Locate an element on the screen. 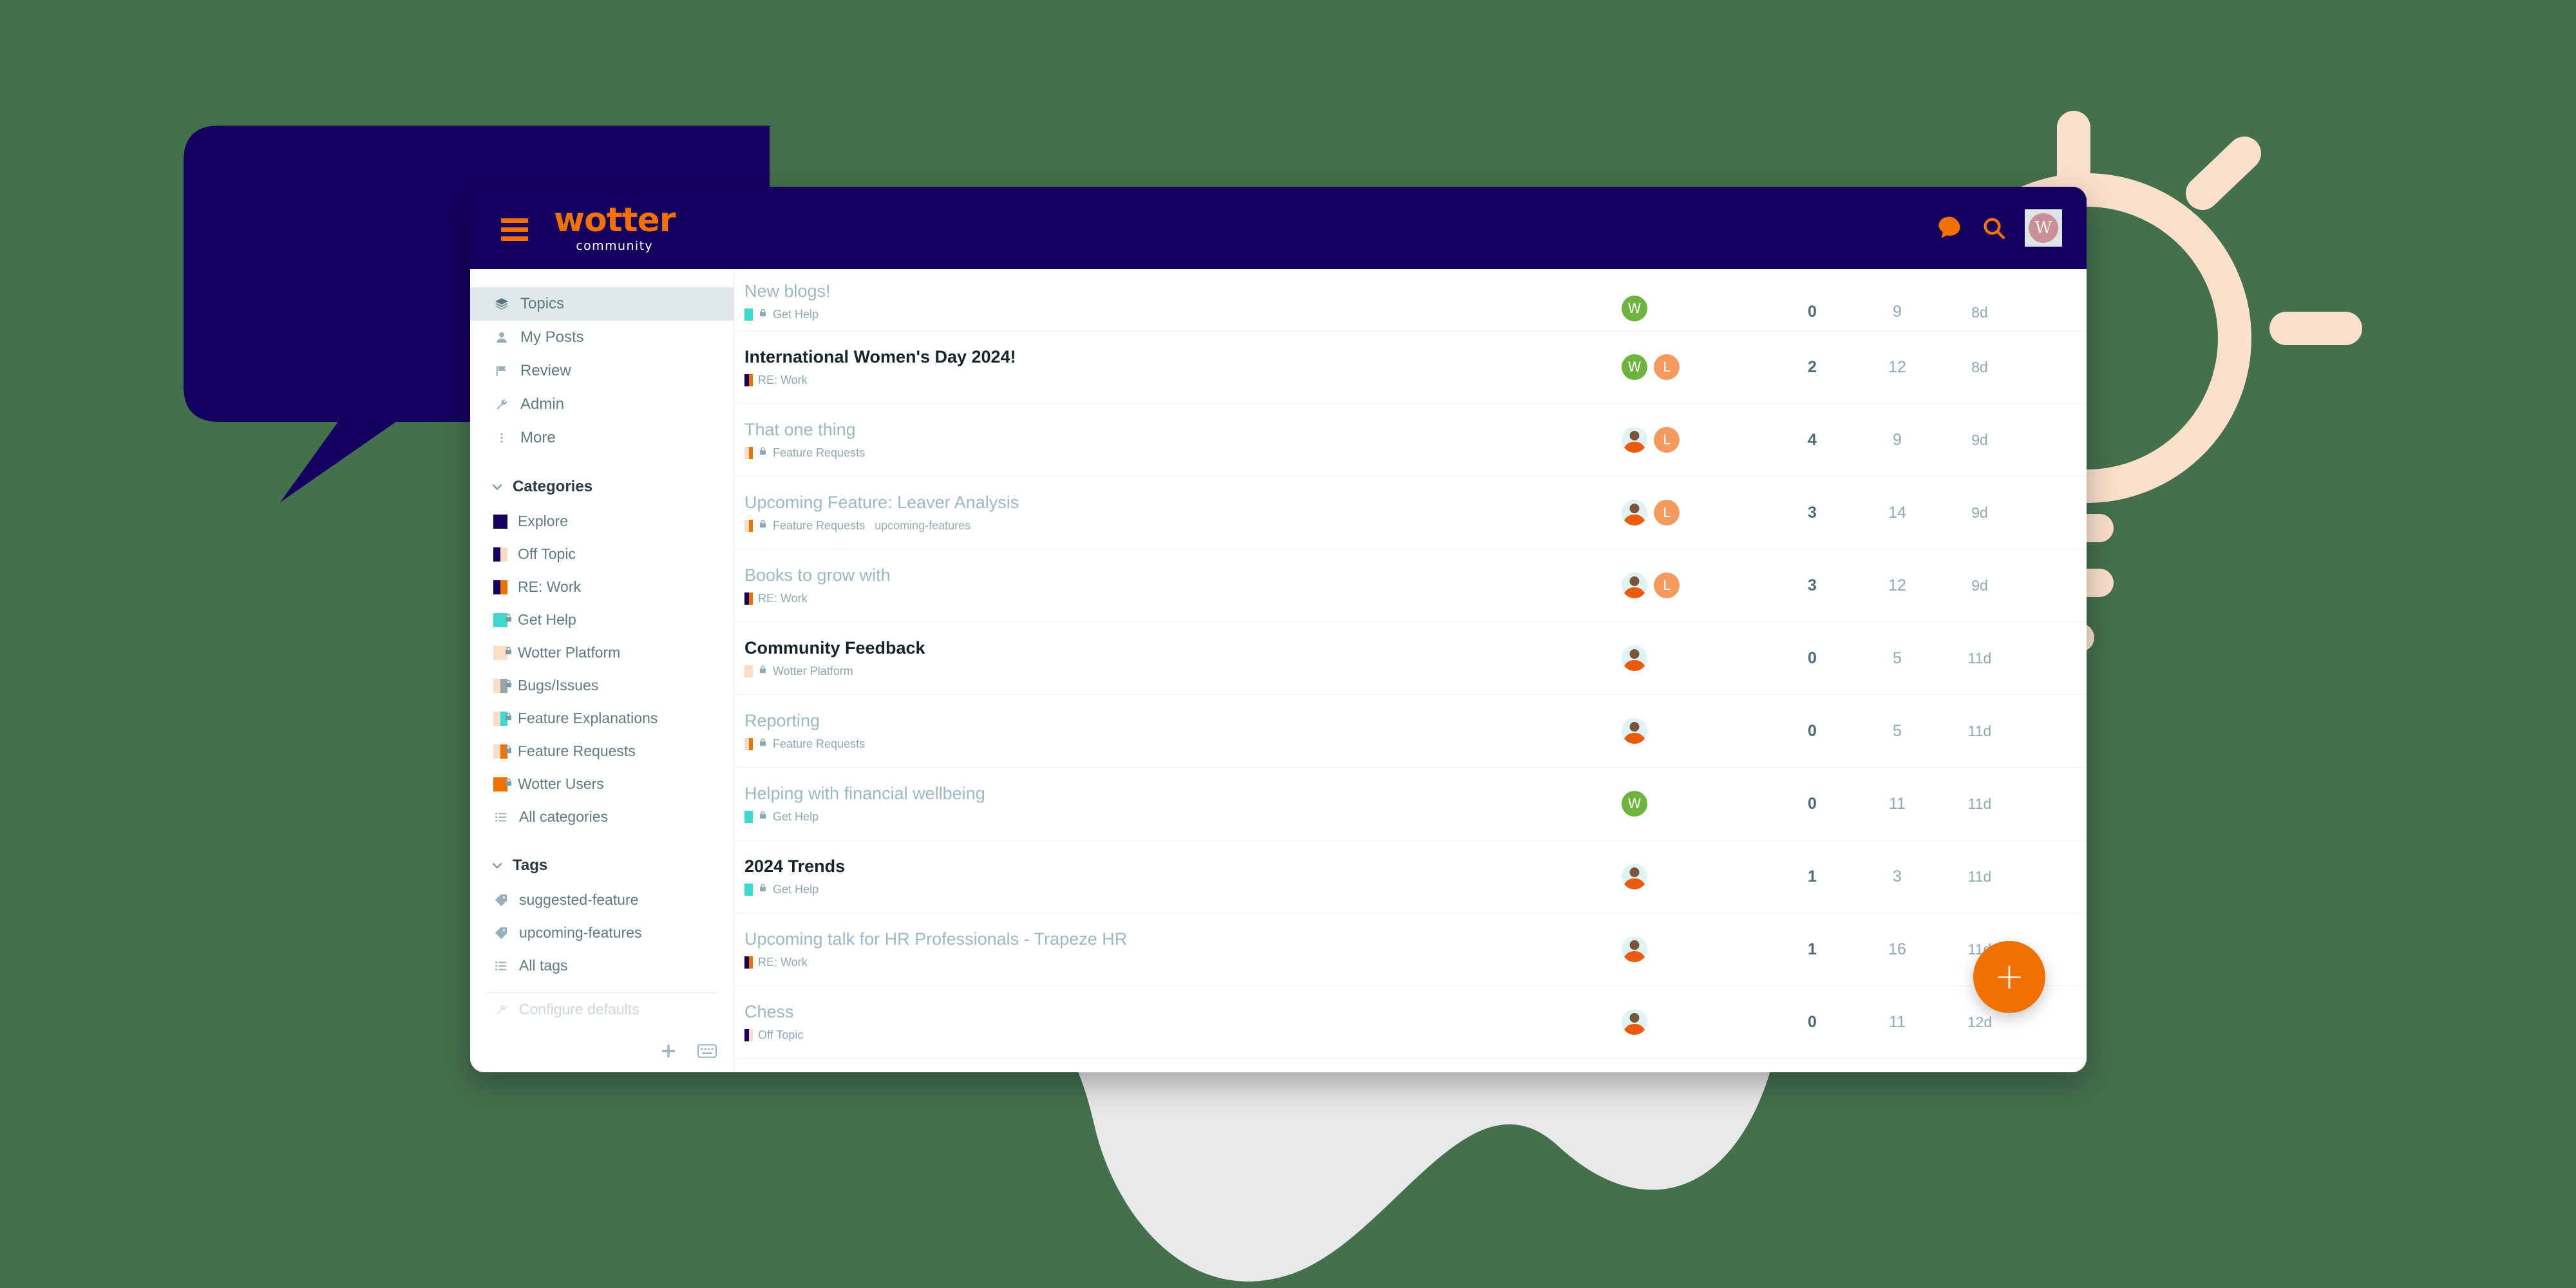  sidebar-category-off-topic: Off Topic is located at coordinates (602, 554).